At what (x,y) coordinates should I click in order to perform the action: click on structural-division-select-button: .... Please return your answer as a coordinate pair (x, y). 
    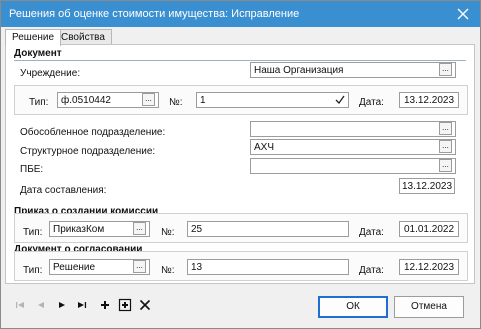
    Looking at the image, I should click on (445, 146).